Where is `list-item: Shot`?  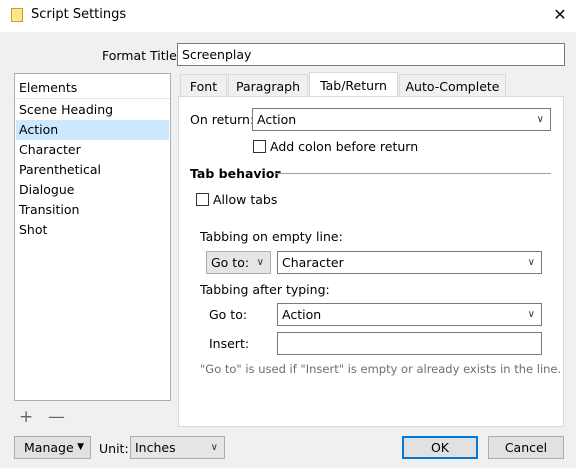 list-item: Shot is located at coordinates (92, 230).